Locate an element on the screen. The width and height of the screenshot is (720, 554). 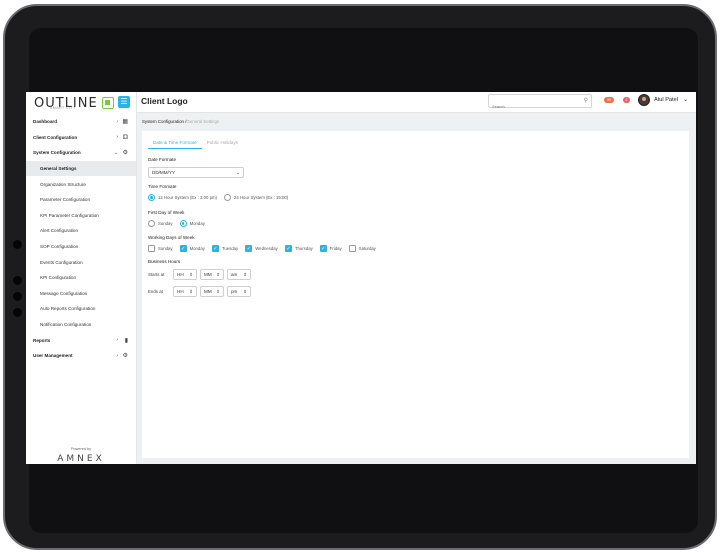
start-ampm-select: am ⇕ is located at coordinates (239, 274).